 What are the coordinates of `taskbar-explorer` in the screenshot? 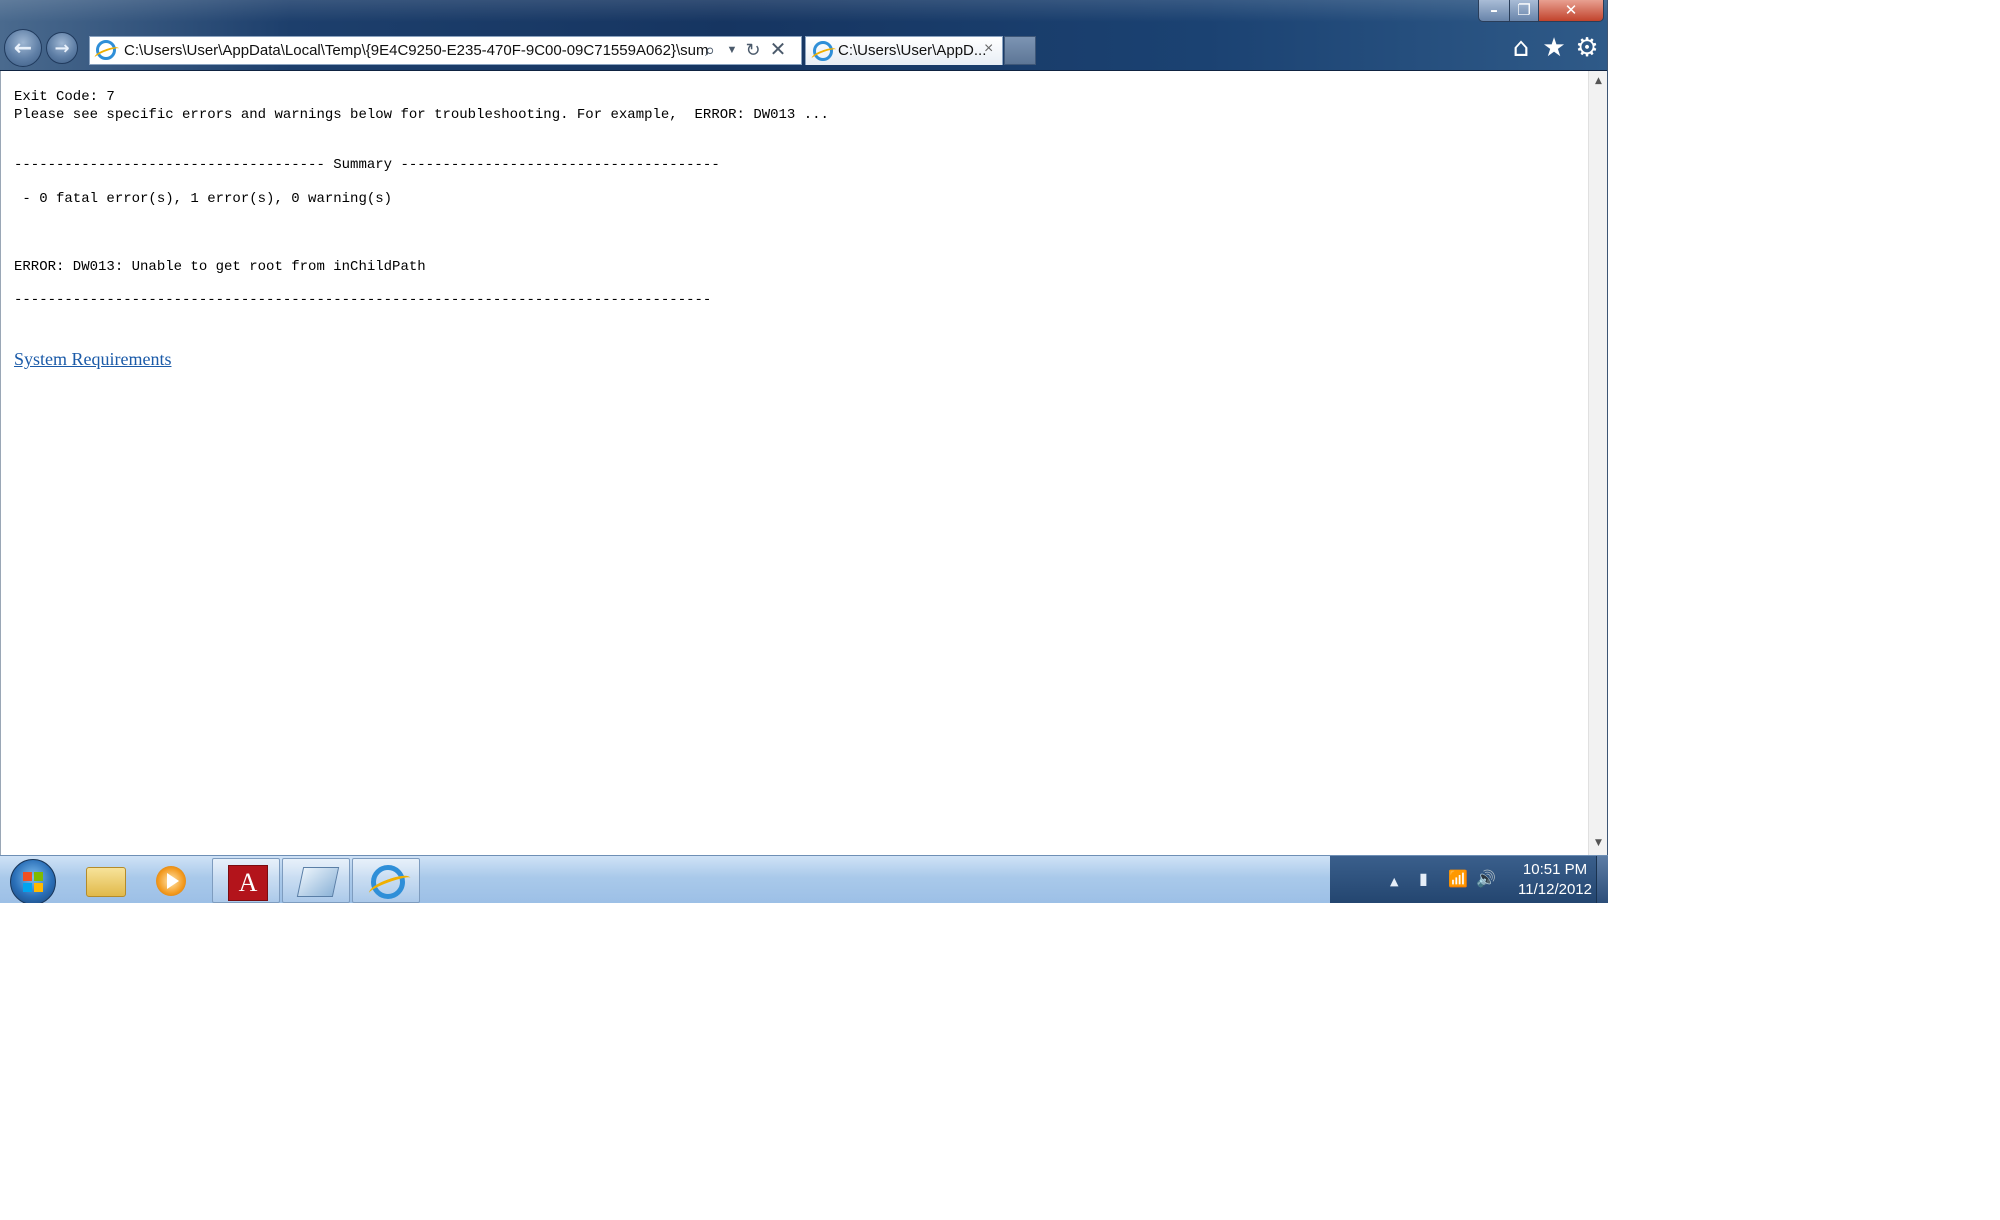 It's located at (106, 880).